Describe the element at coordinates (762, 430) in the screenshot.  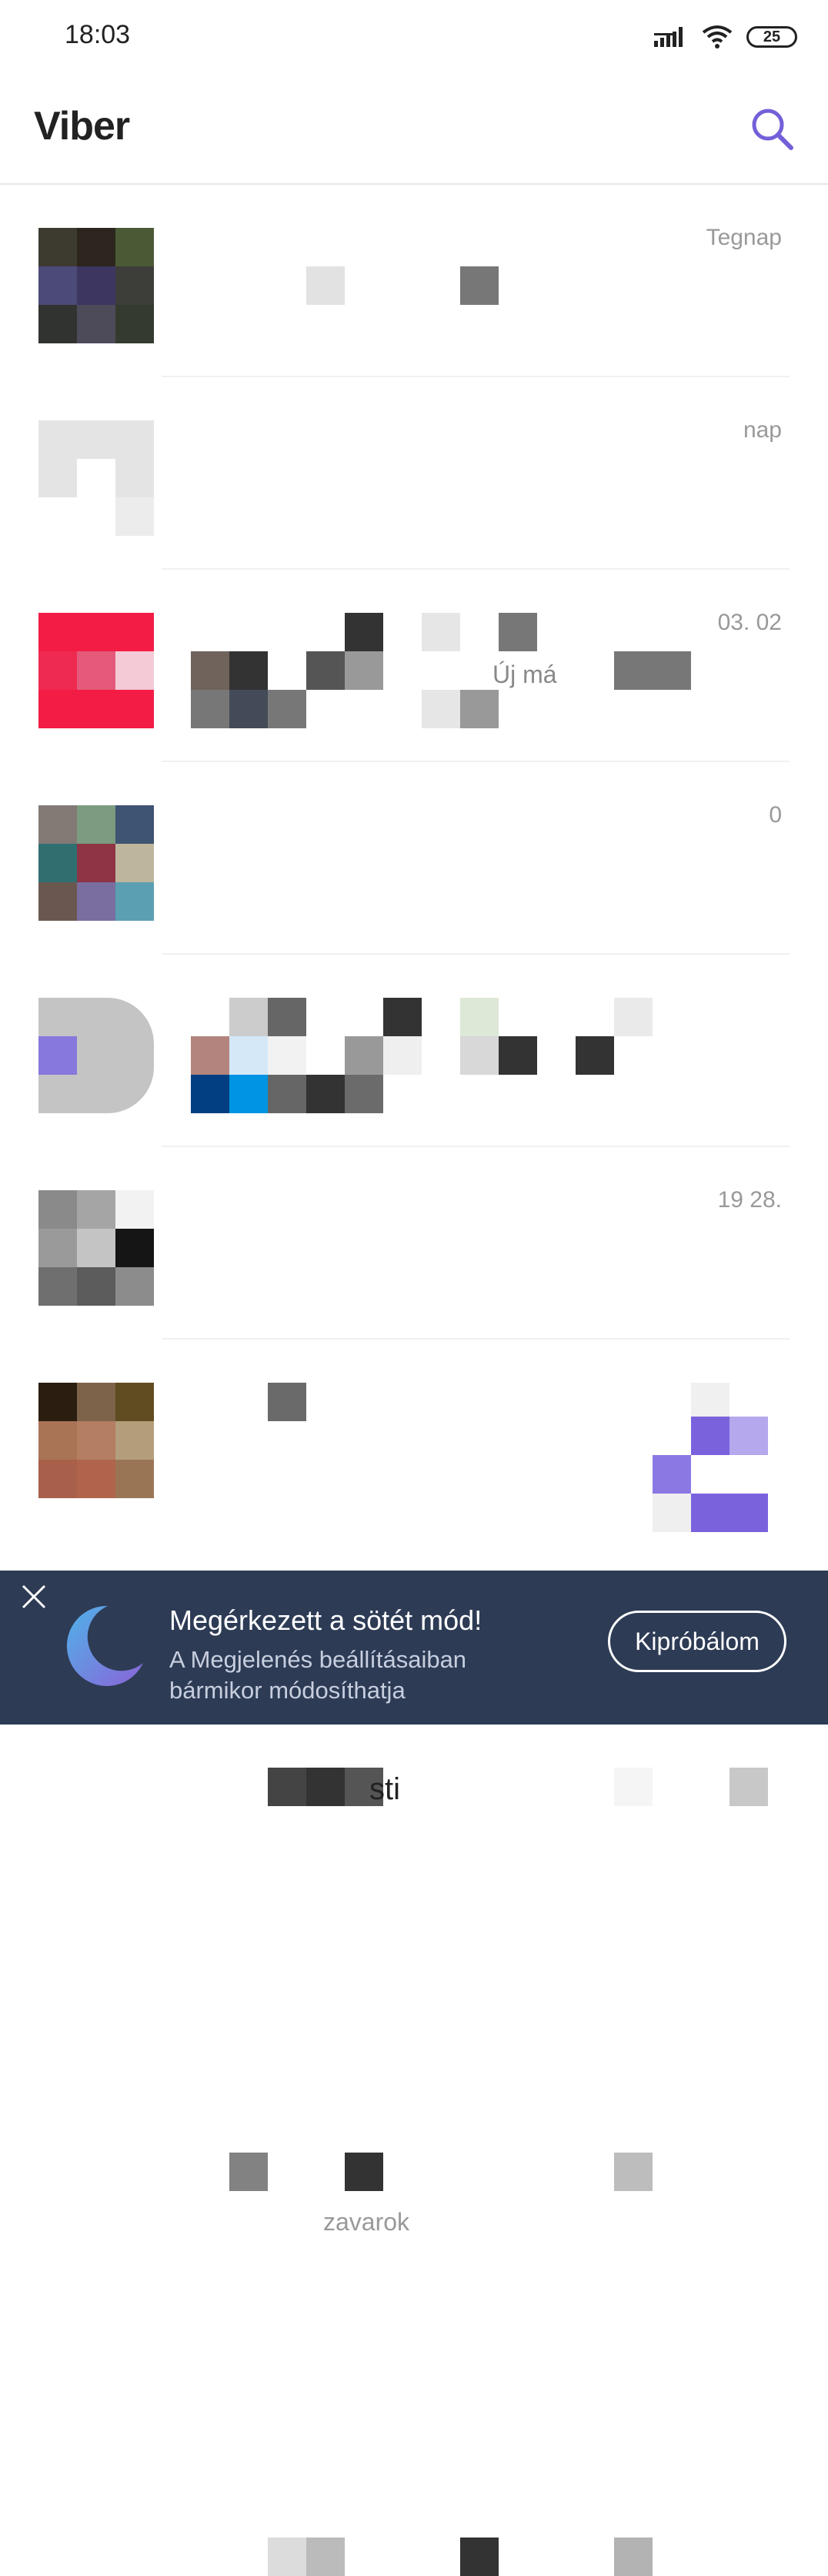
I see `chat-date: nap` at that location.